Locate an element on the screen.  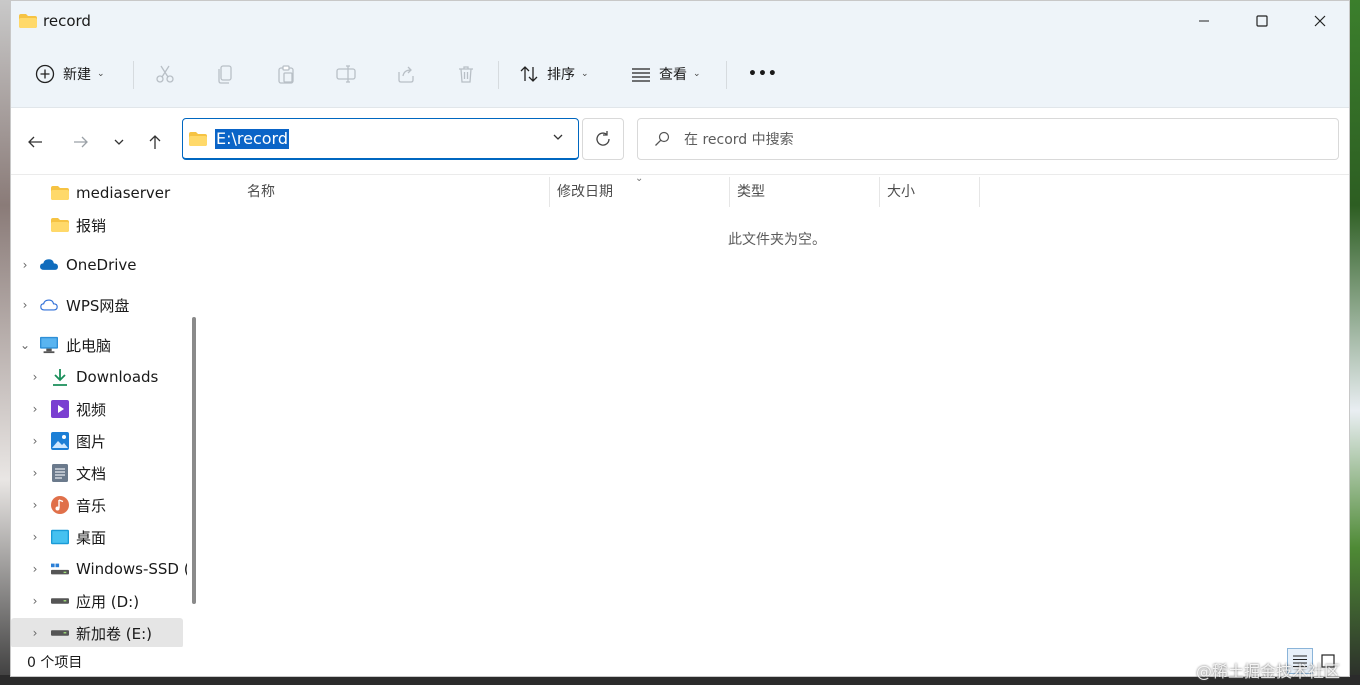
status-bar: 0 个项目 is located at coordinates (680, 661).